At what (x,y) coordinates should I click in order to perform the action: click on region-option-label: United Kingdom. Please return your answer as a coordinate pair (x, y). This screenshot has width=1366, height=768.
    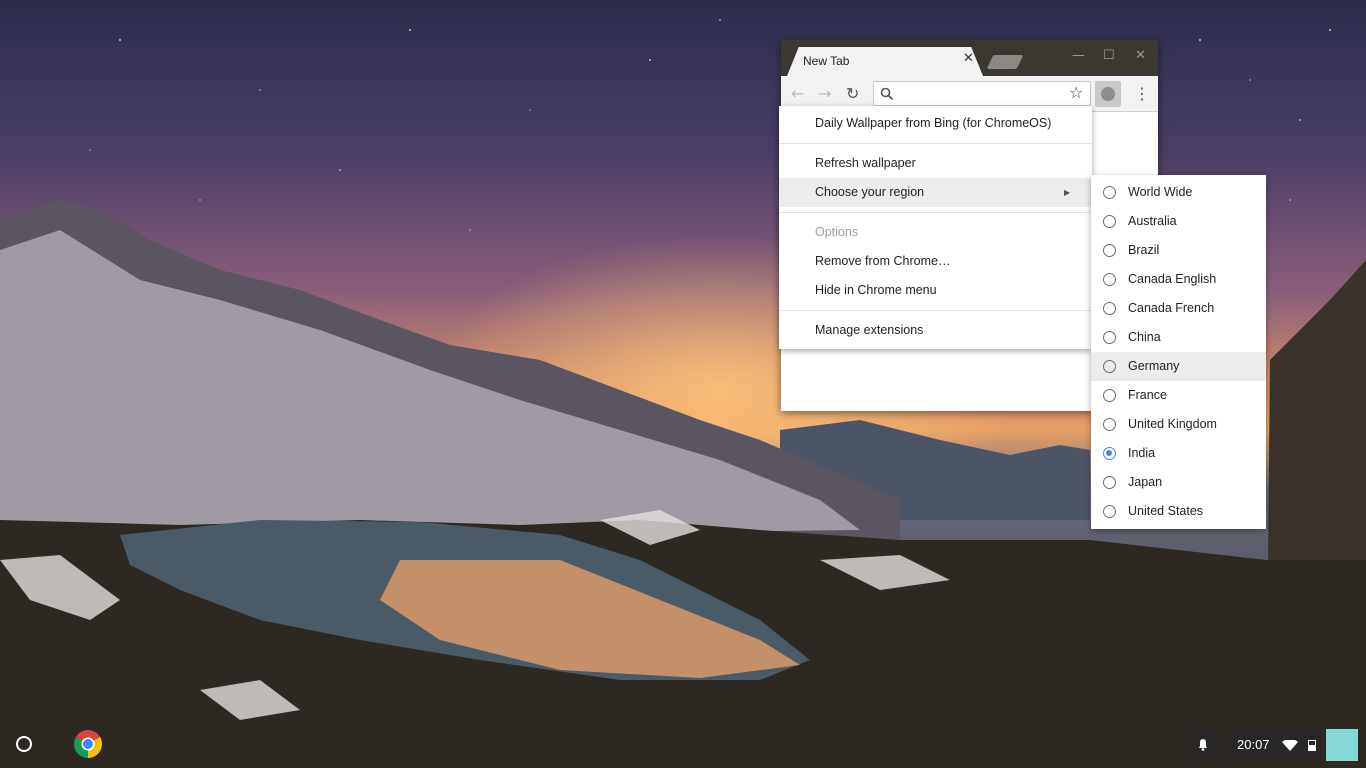
    Looking at the image, I should click on (1172, 424).